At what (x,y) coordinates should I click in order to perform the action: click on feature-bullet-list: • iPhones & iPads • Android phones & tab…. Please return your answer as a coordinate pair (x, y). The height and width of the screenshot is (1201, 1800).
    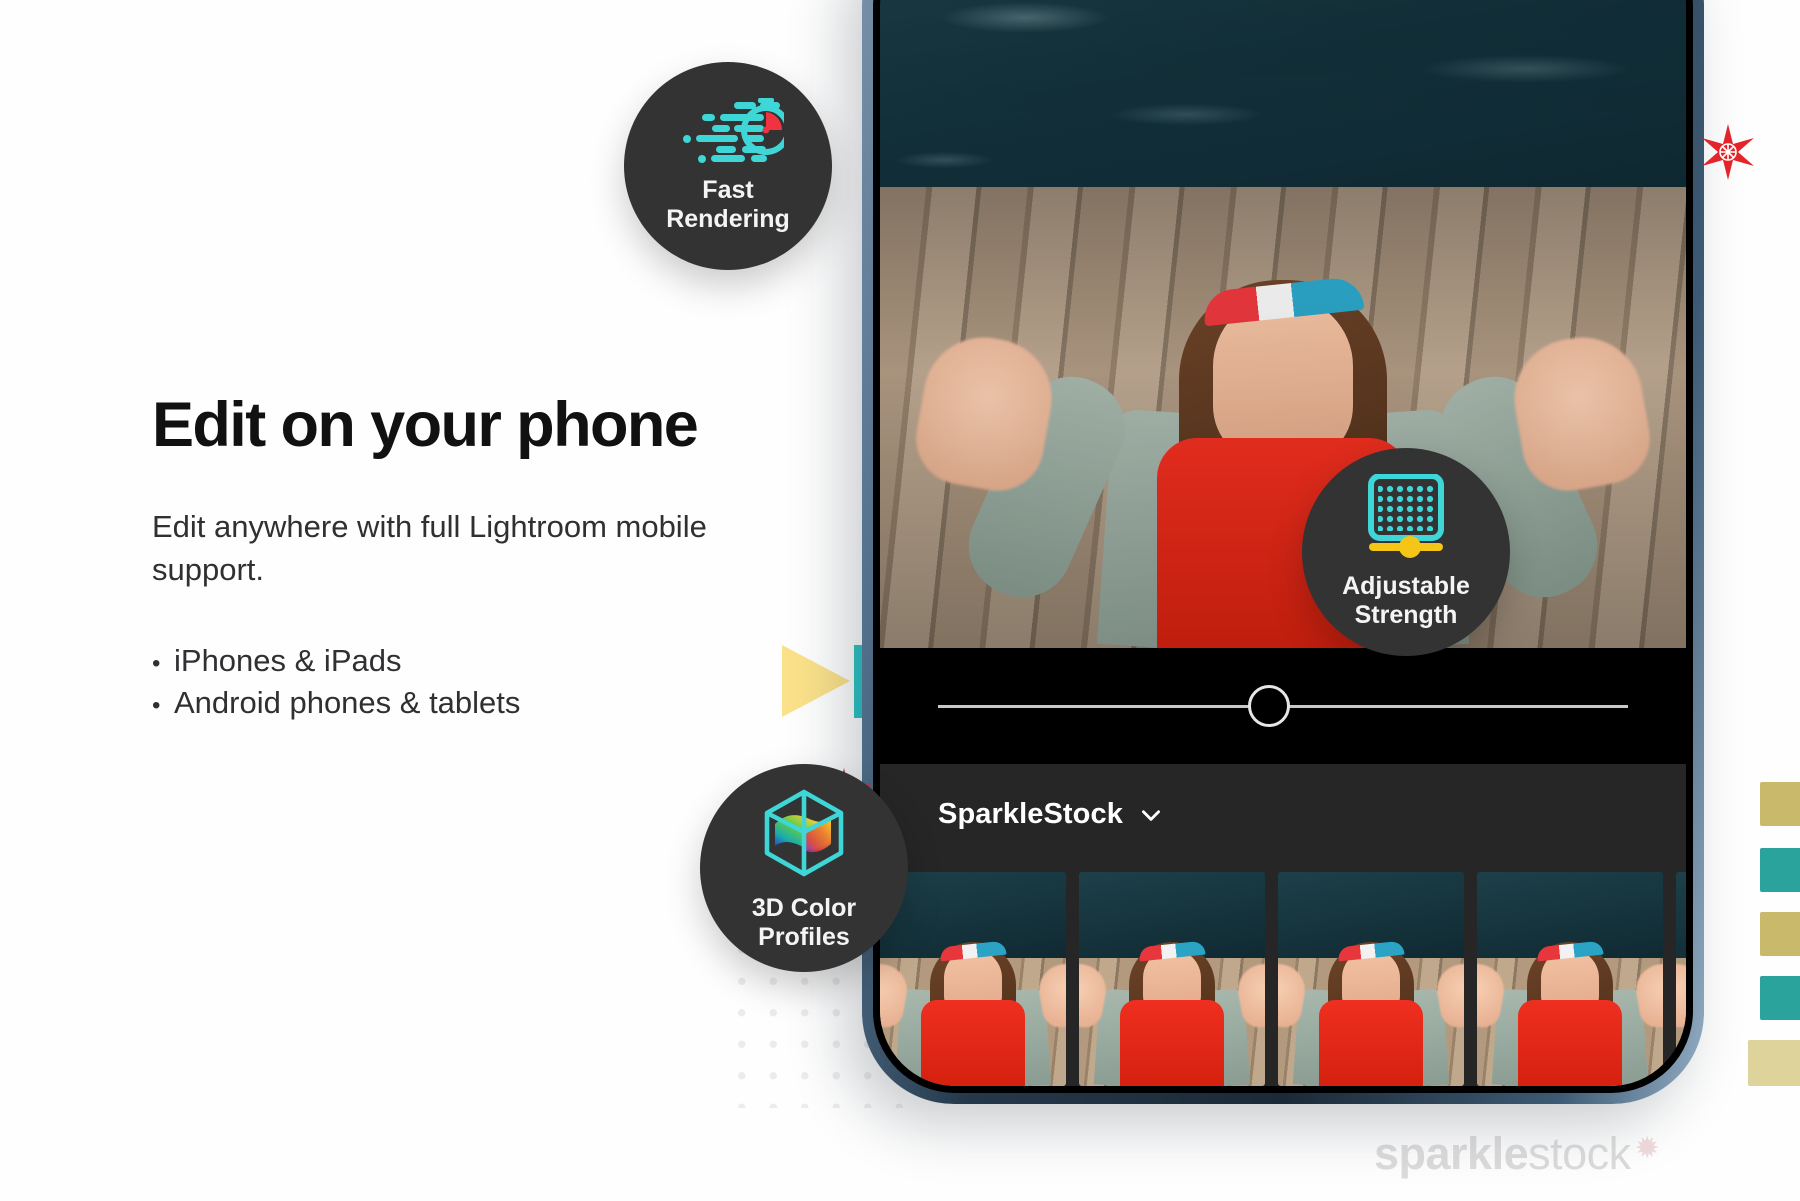
    Looking at the image, I should click on (482, 682).